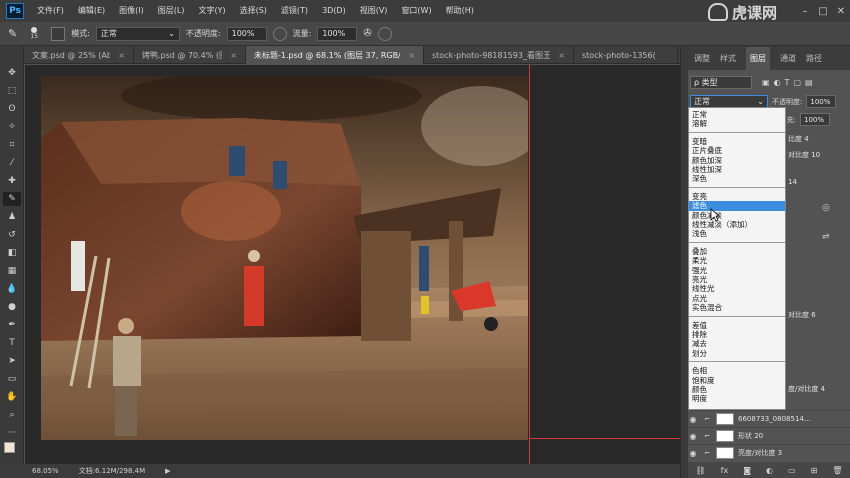 The height and width of the screenshot is (478, 850). I want to click on blend-mode-option: 变亮, so click(737, 196).